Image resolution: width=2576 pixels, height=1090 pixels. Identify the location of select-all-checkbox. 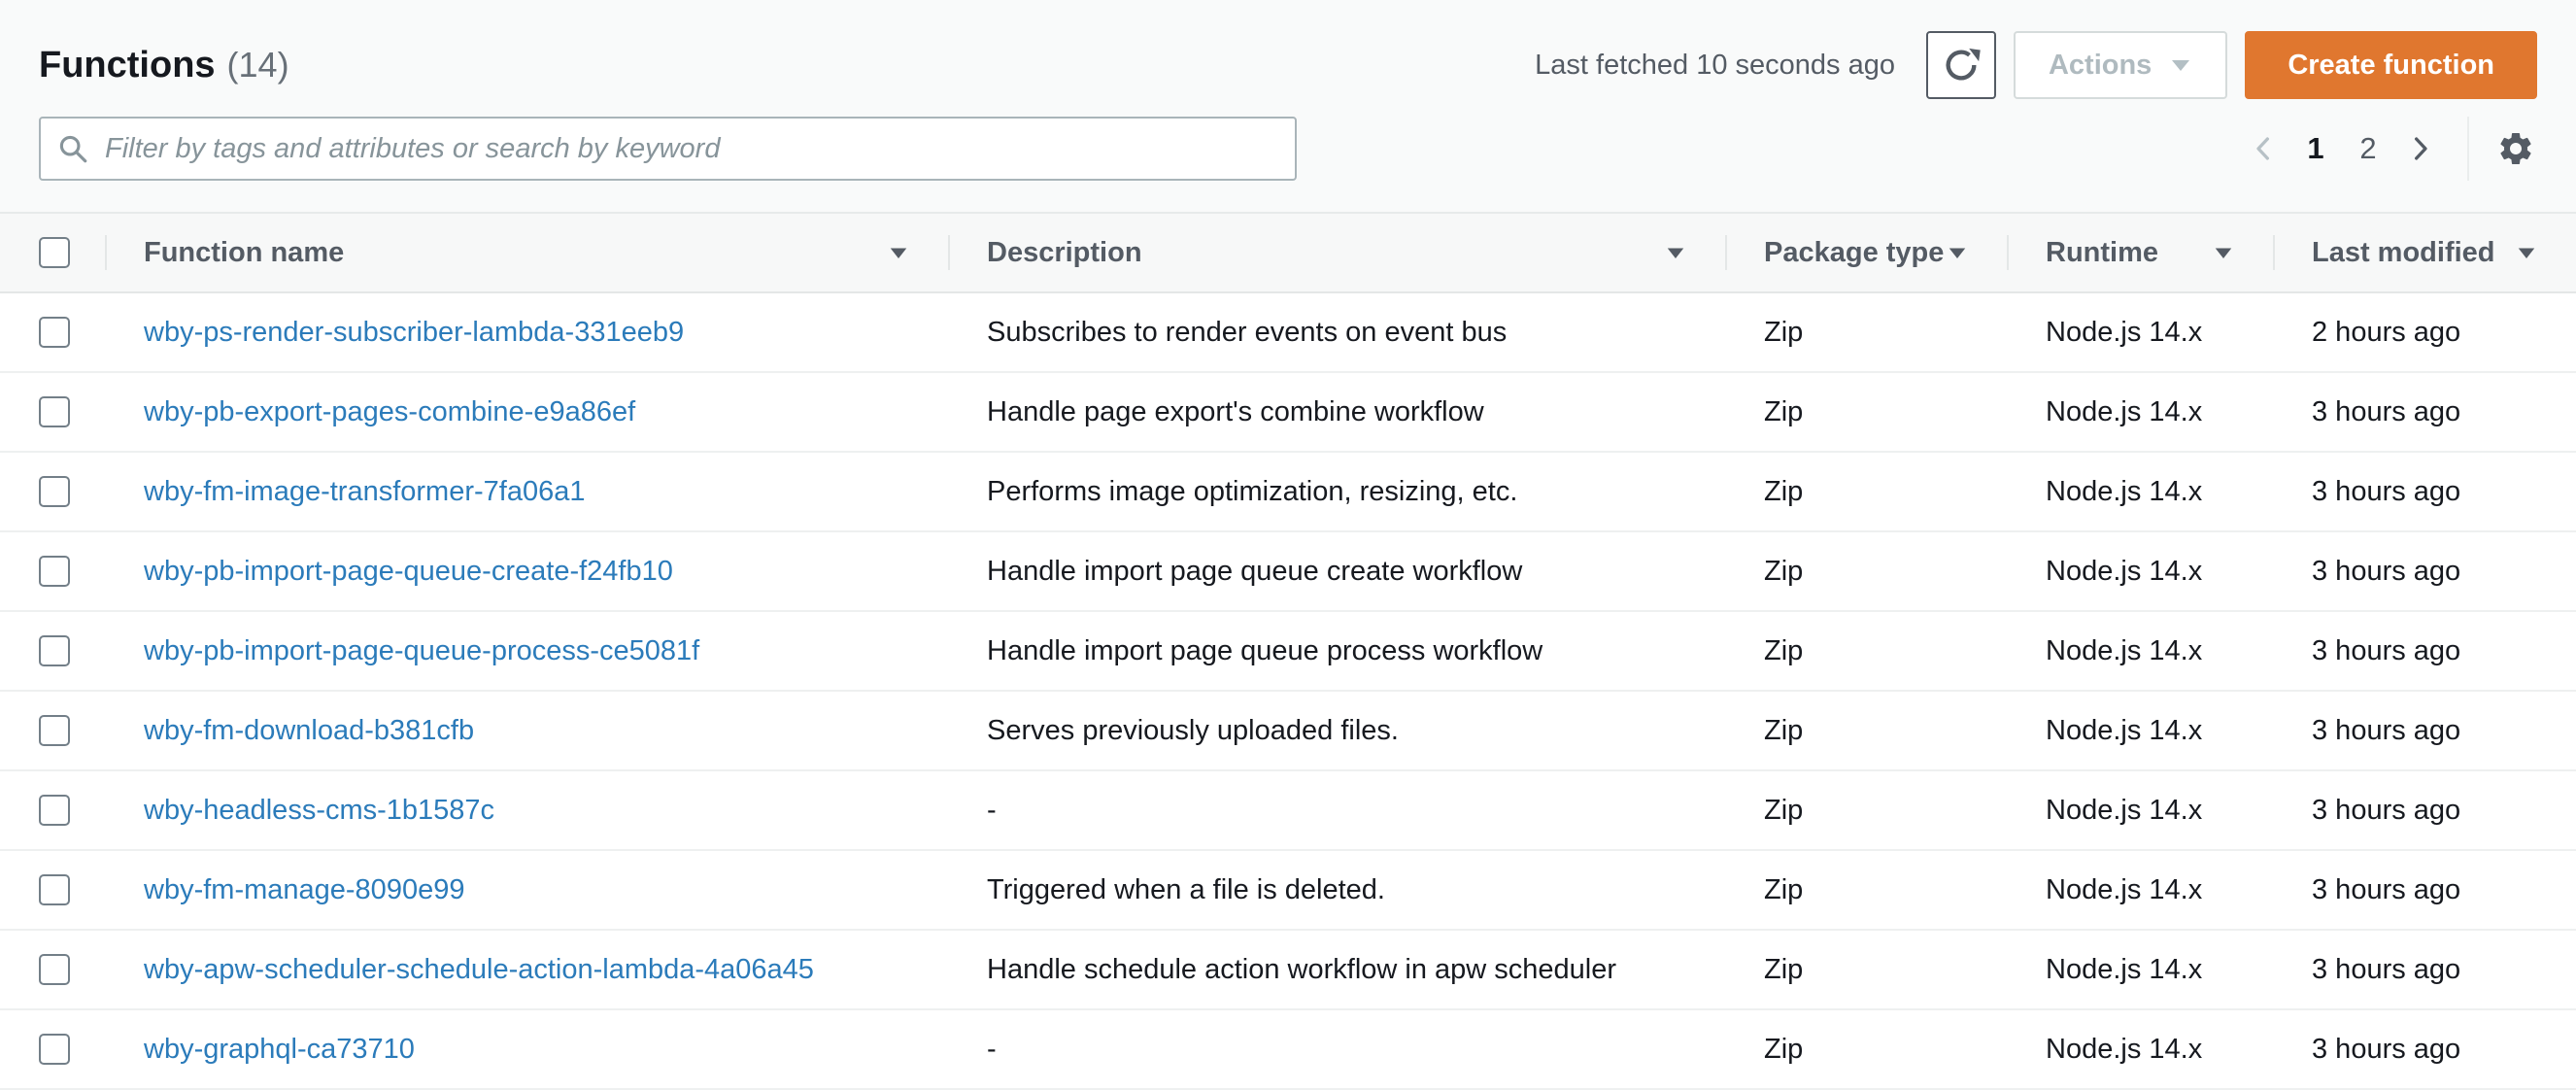
(54, 252).